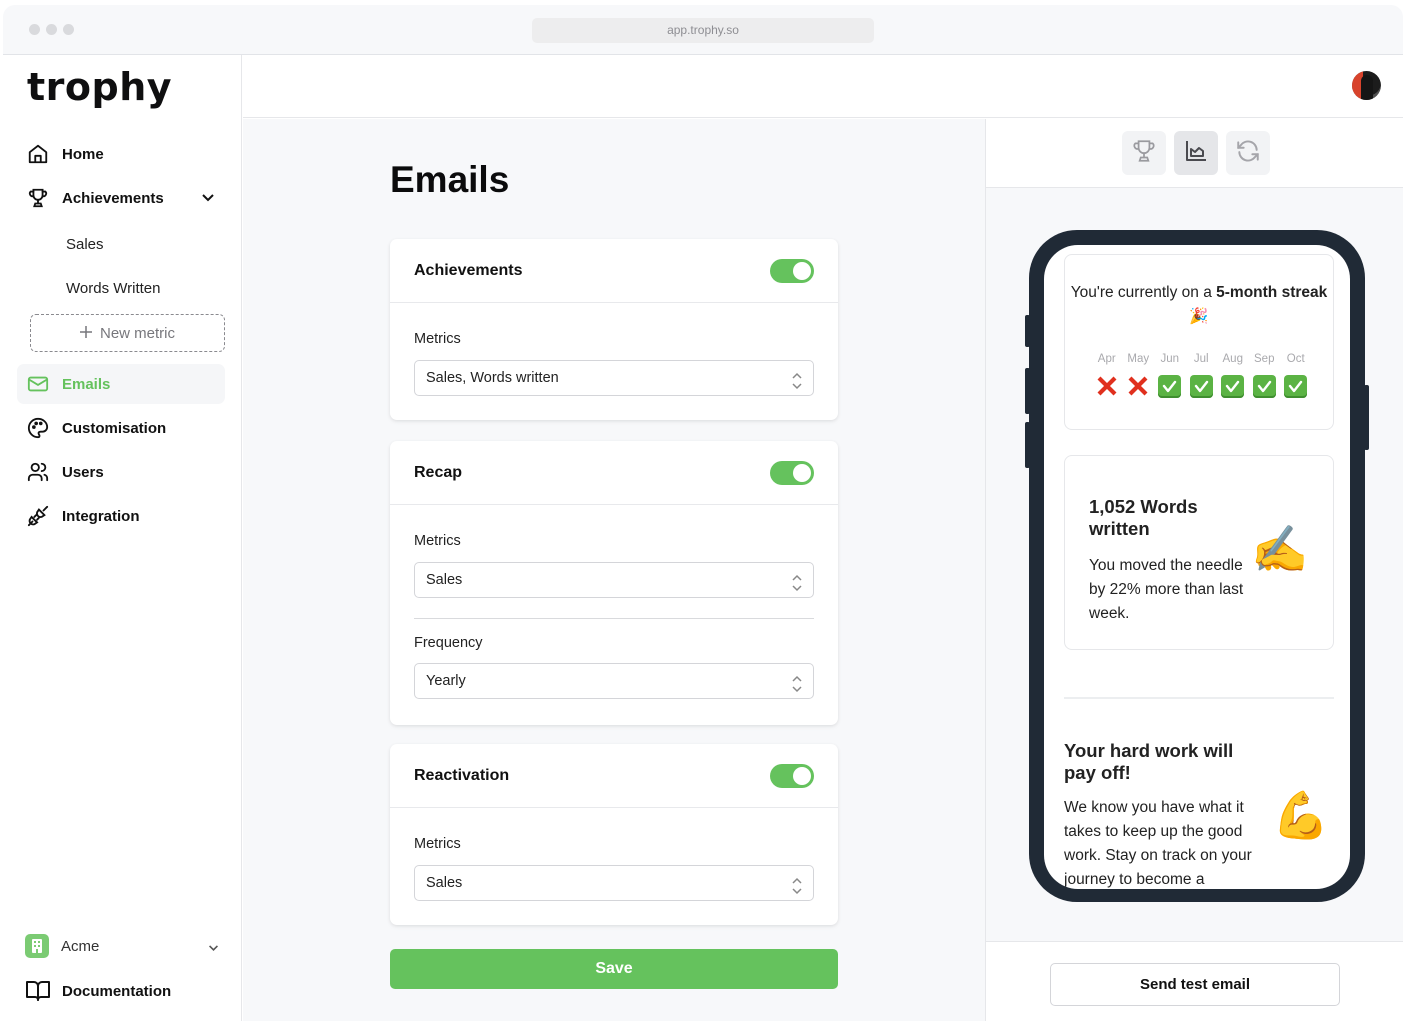  I want to click on top-bar, so click(823, 86).